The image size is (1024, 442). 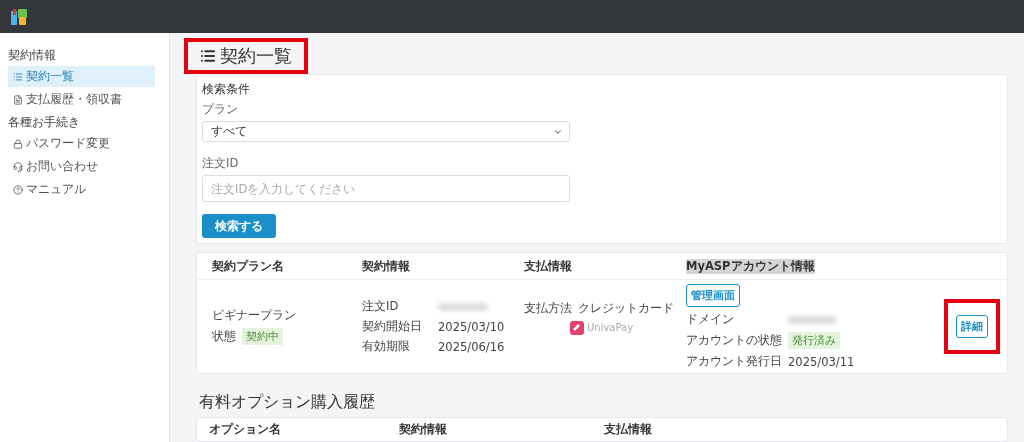 What do you see at coordinates (734, 340) in the screenshot?
I see `account-label: アカウントの状態` at bounding box center [734, 340].